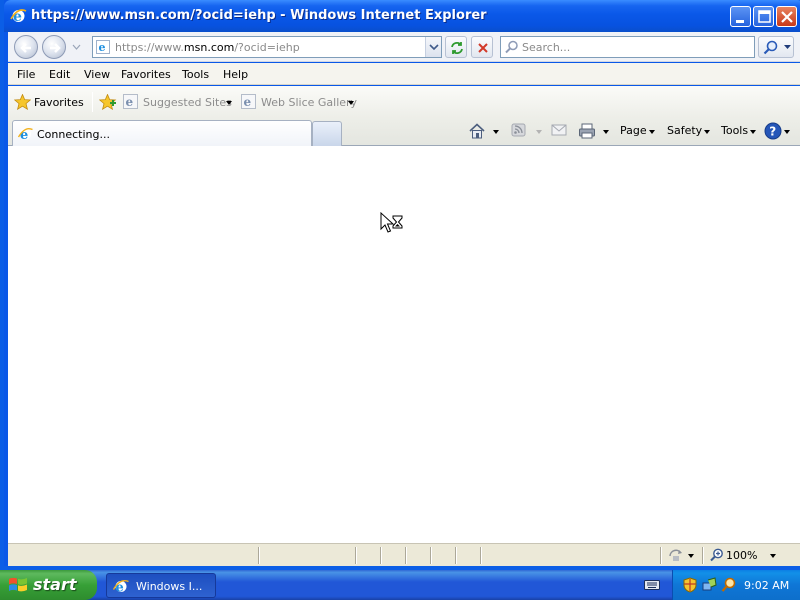 The height and width of the screenshot is (600, 800). Describe the element at coordinates (753, 132) in the screenshot. I see `tools-chevron-icon` at that location.